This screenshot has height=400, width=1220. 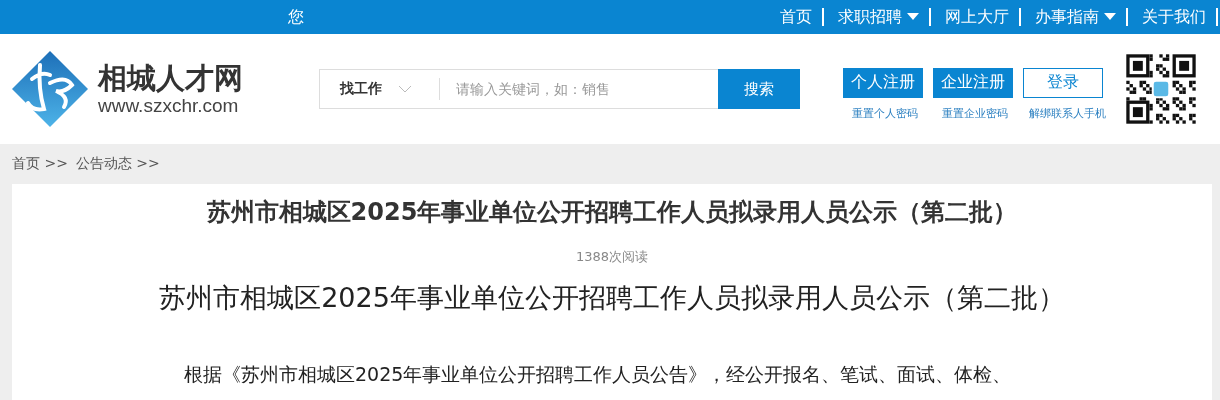 What do you see at coordinates (169, 106) in the screenshot?
I see `site-url: www.szxchr.com` at bounding box center [169, 106].